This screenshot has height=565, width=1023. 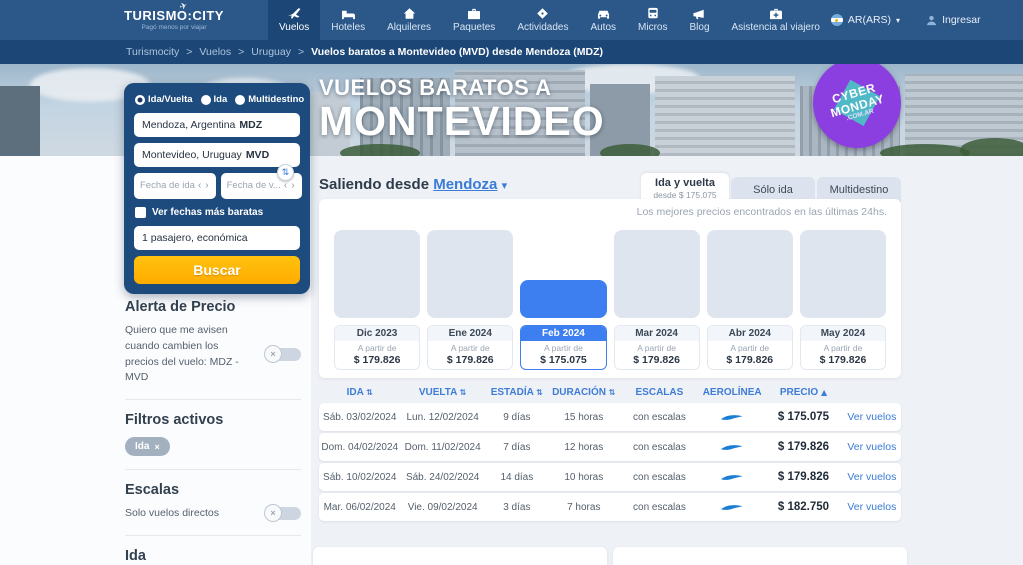 What do you see at coordinates (517, 447) in the screenshot?
I see `cell-estadia: 7 días` at bounding box center [517, 447].